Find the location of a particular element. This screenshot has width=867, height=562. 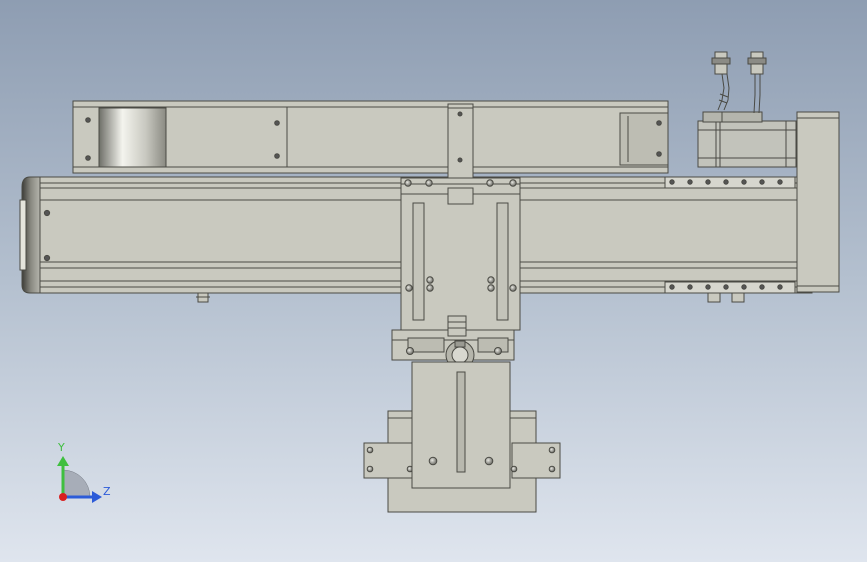

left-end-cap is located at coordinates (30, 235).